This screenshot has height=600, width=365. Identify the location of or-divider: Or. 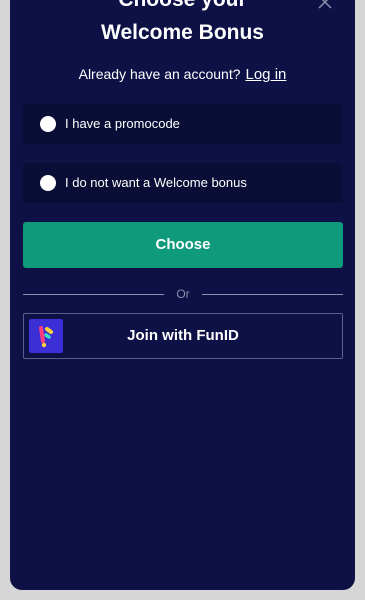
(183, 294).